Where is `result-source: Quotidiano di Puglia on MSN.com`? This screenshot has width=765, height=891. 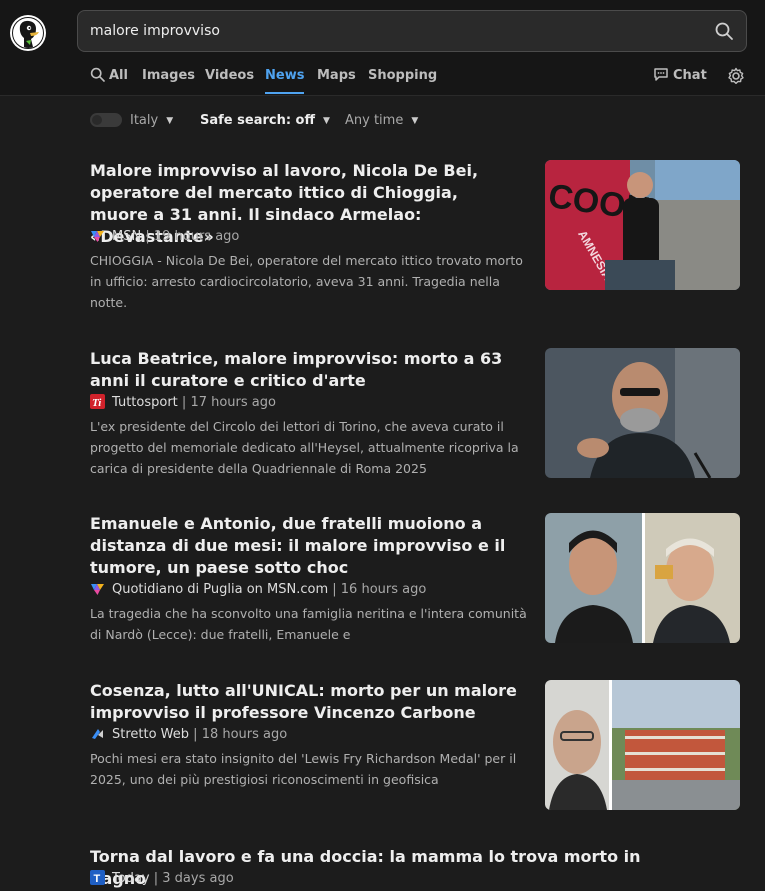
result-source: Quotidiano di Puglia on MSN.com is located at coordinates (220, 589).